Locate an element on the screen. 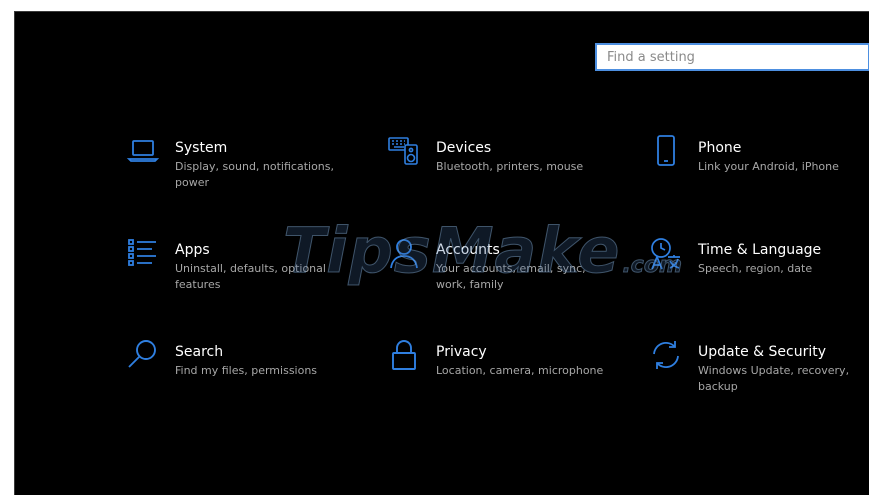  apps-list-icon is located at coordinates (143, 253).